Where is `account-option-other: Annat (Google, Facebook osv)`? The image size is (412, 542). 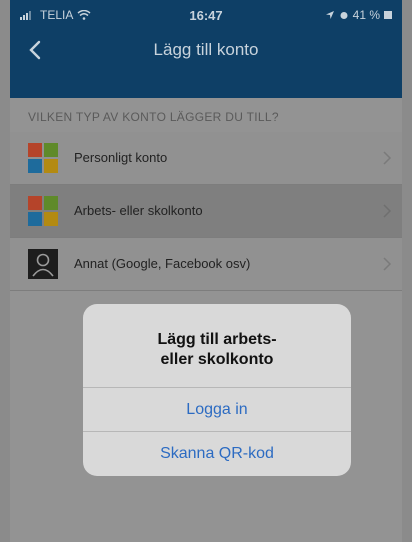 account-option-other: Annat (Google, Facebook osv) is located at coordinates (206, 264).